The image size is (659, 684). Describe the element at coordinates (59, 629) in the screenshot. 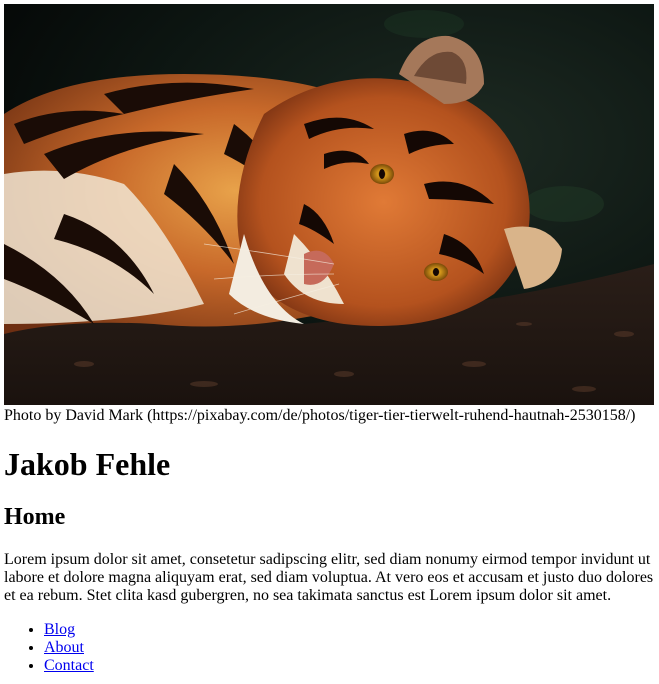

I see `nav-link-blog: Blog` at that location.